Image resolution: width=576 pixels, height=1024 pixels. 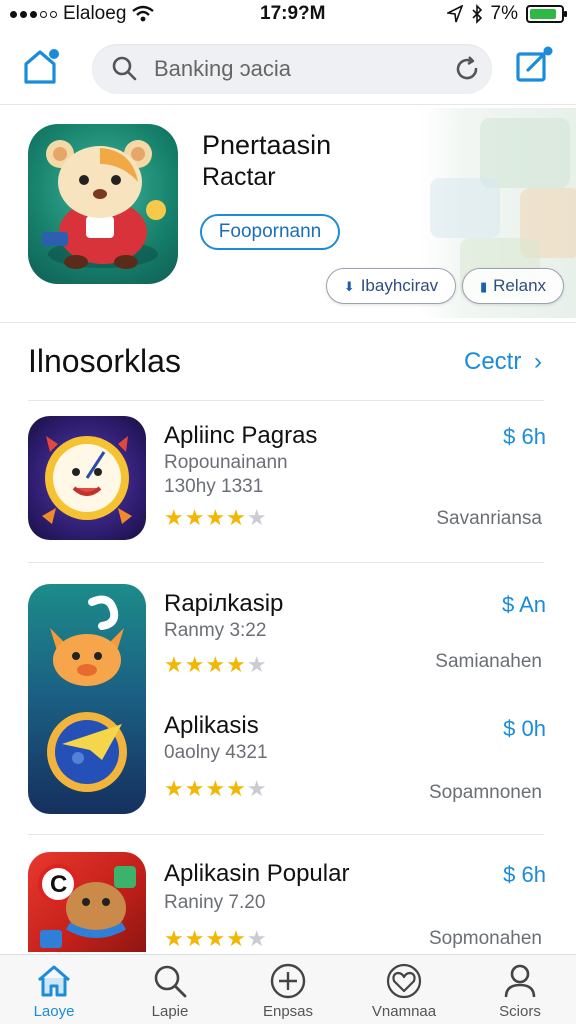 What do you see at coordinates (404, 981) in the screenshot?
I see `heart-icon` at bounding box center [404, 981].